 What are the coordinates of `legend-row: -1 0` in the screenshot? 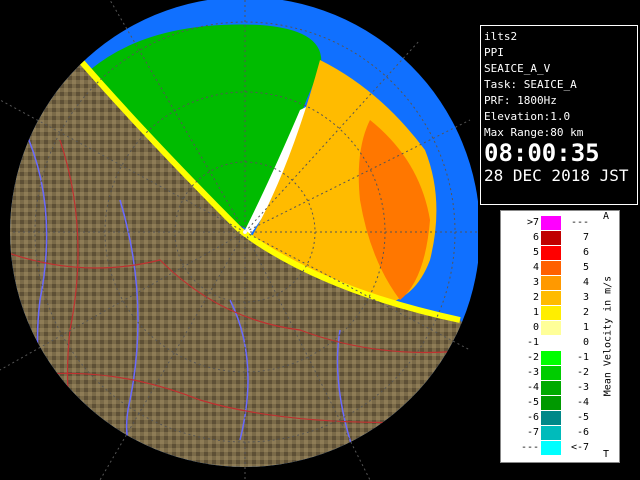 It's located at (551, 343).